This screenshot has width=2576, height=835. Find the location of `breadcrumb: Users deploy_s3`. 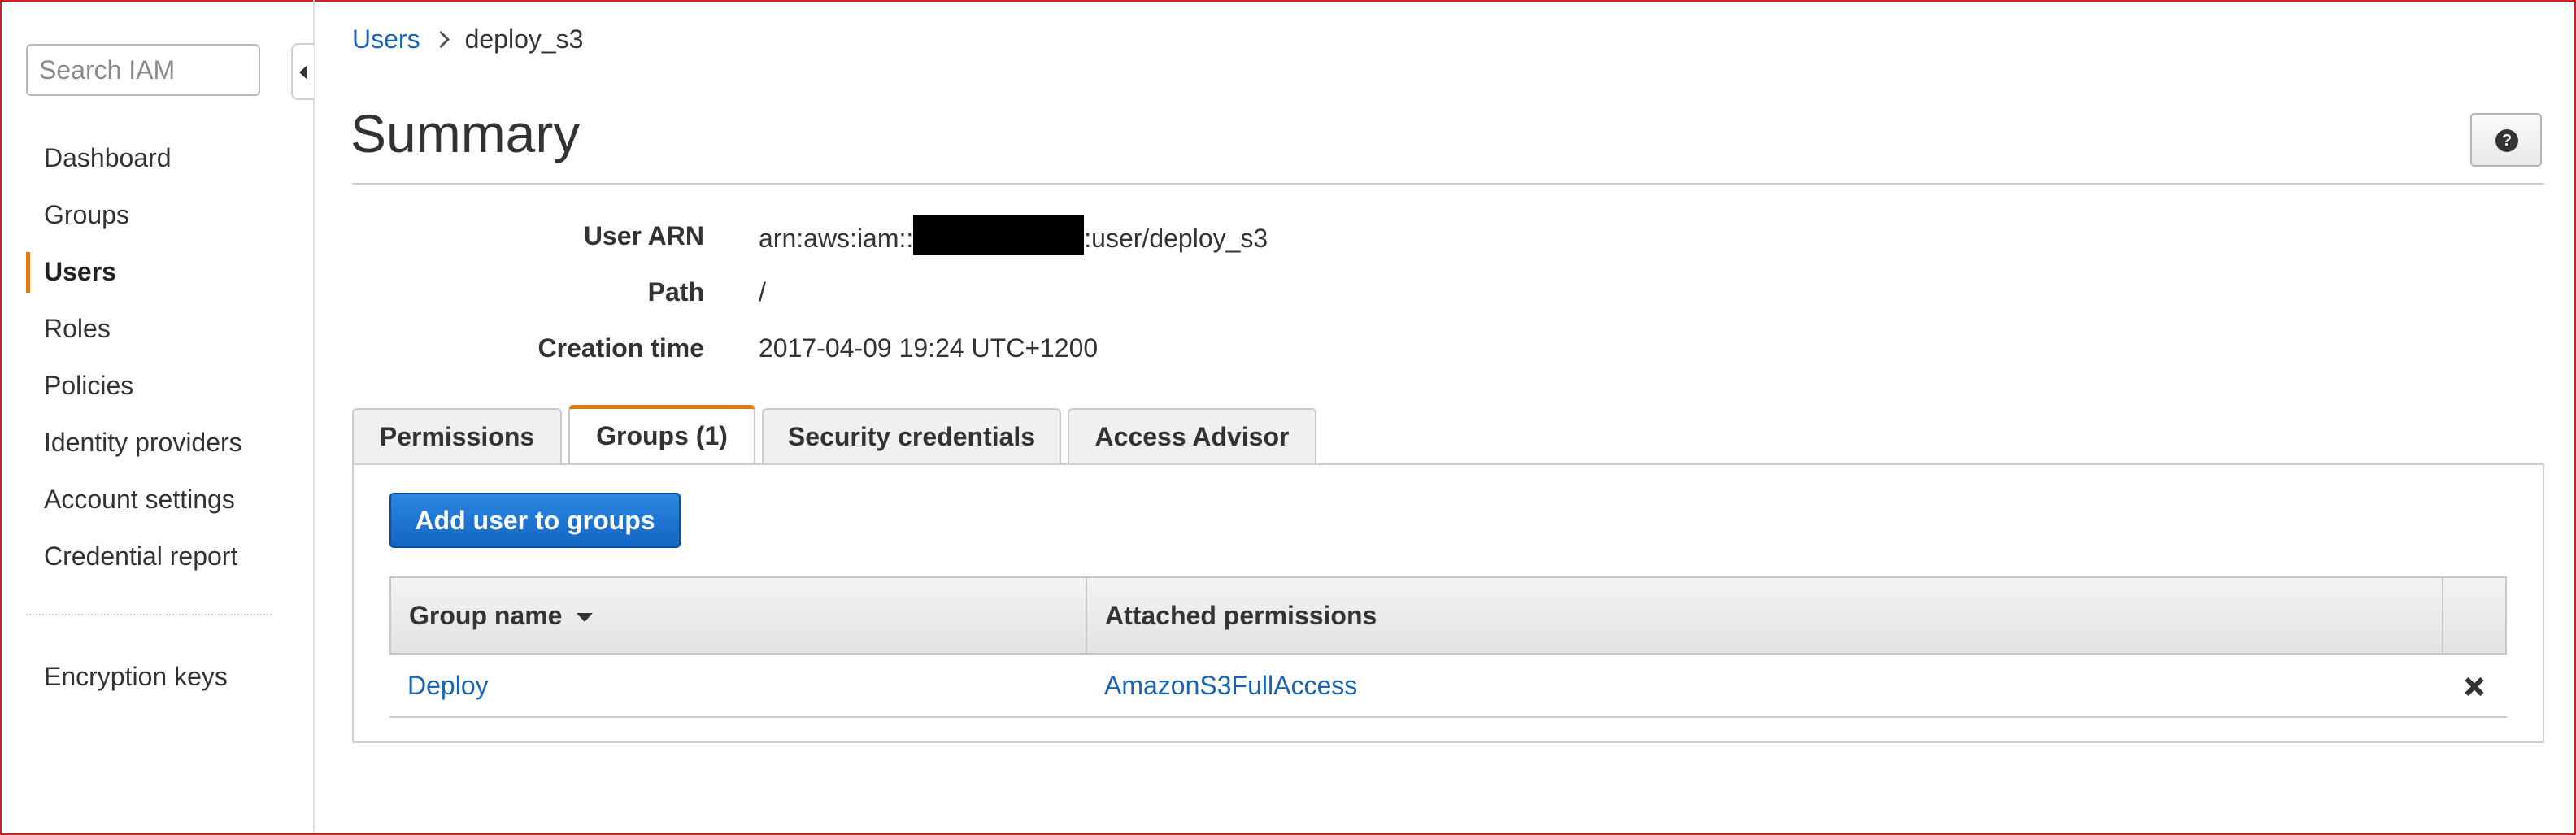

breadcrumb: Users deploy_s3 is located at coordinates (468, 39).